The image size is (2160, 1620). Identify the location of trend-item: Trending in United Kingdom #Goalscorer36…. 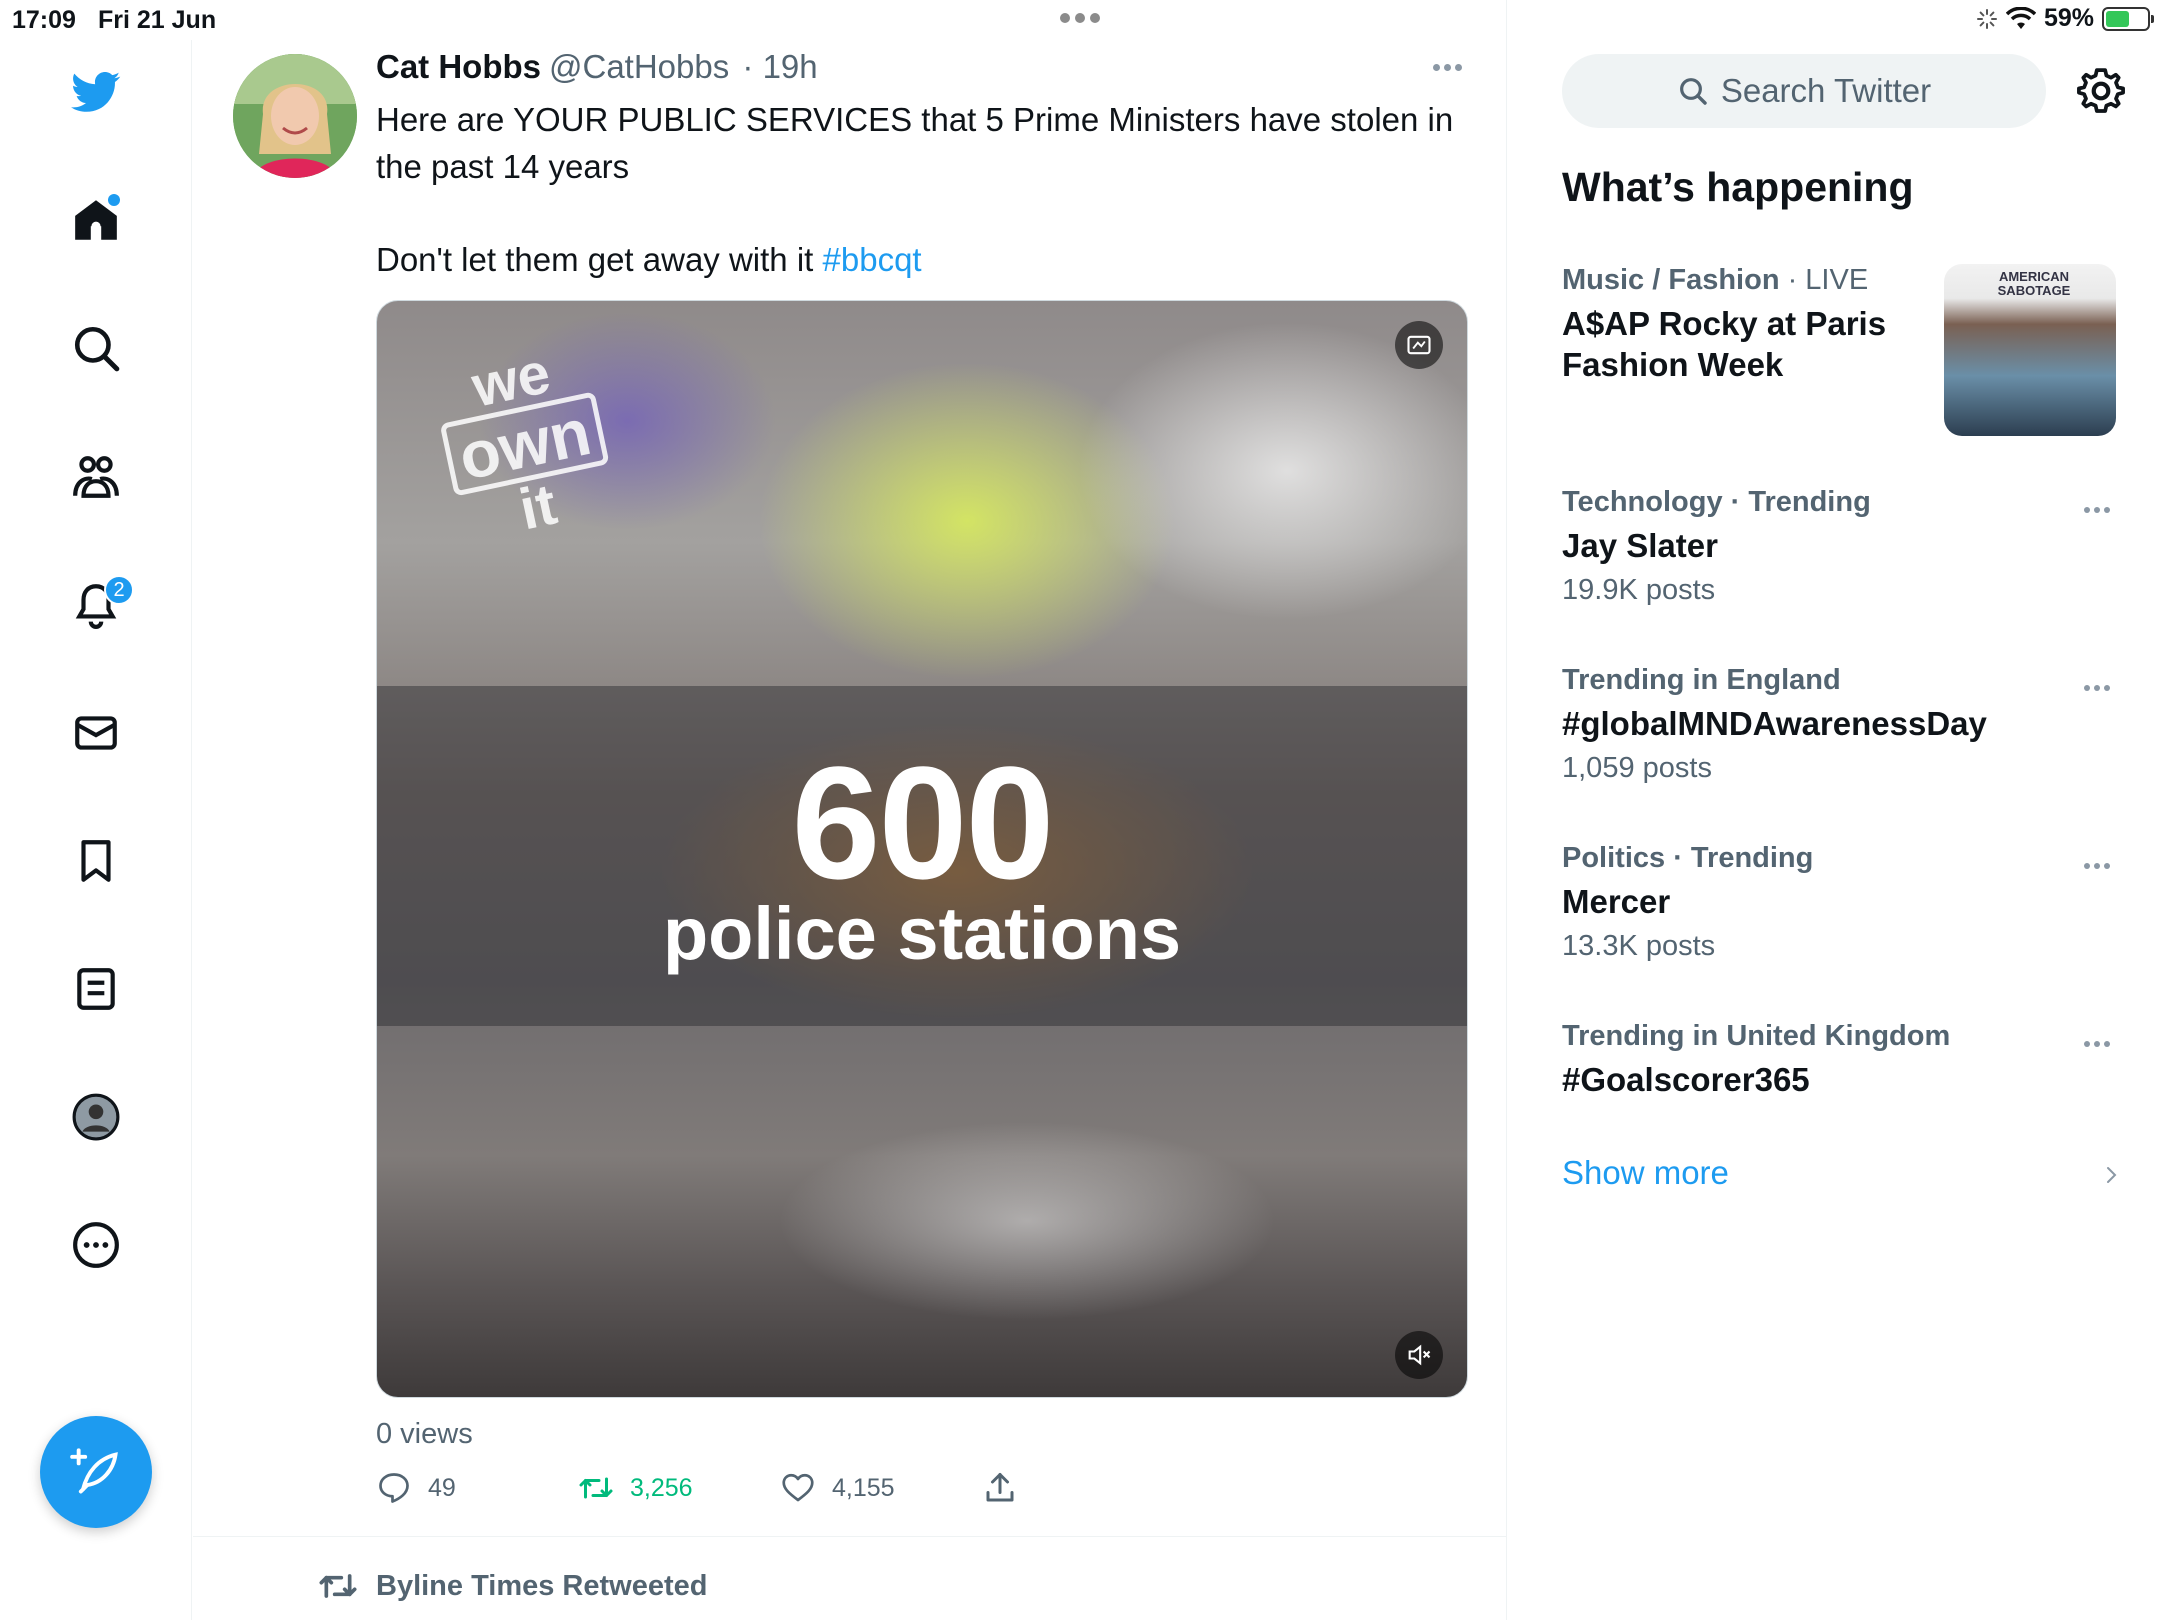
(1842, 1060).